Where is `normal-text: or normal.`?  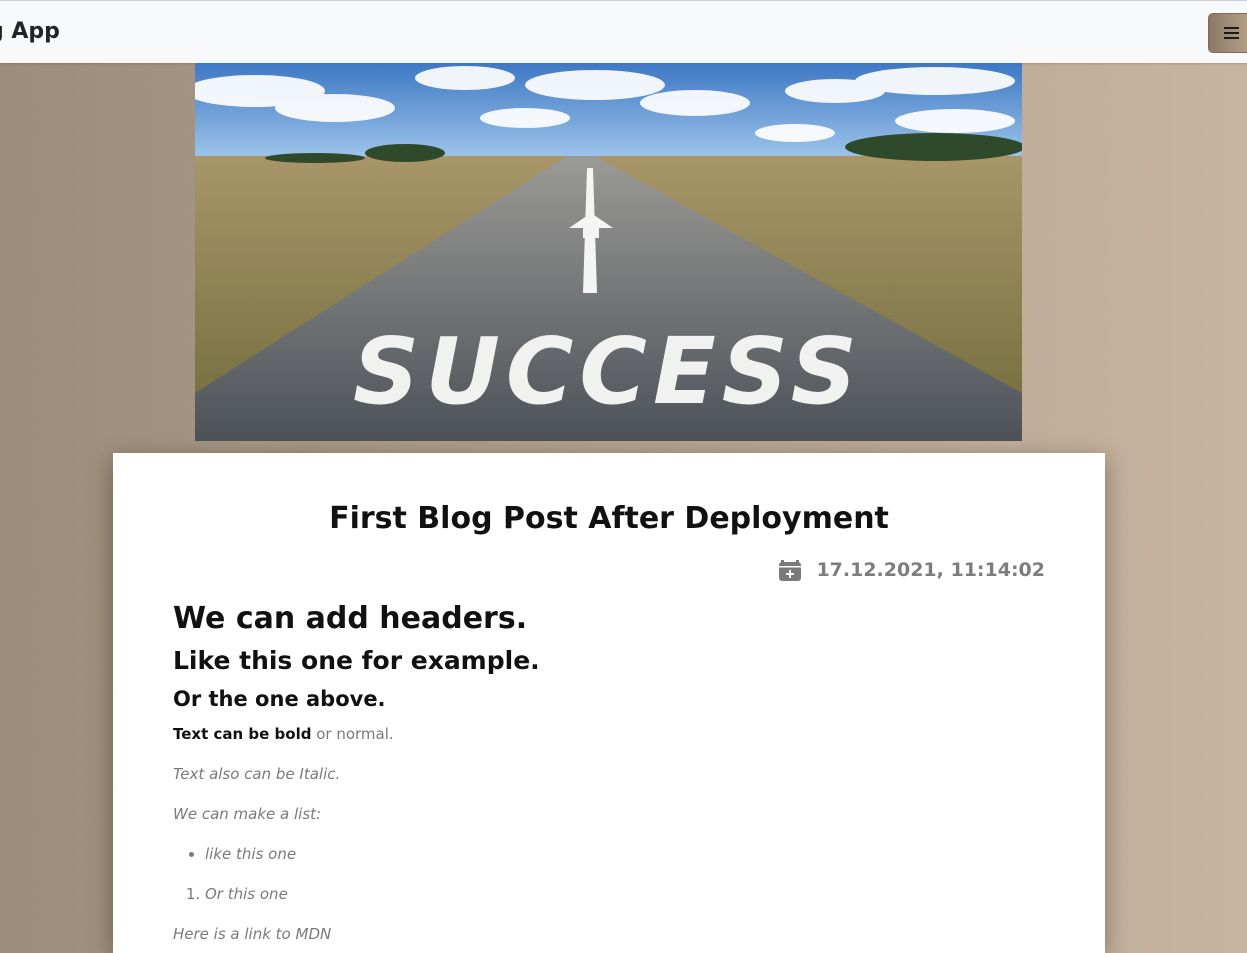
normal-text: or normal. is located at coordinates (352, 734).